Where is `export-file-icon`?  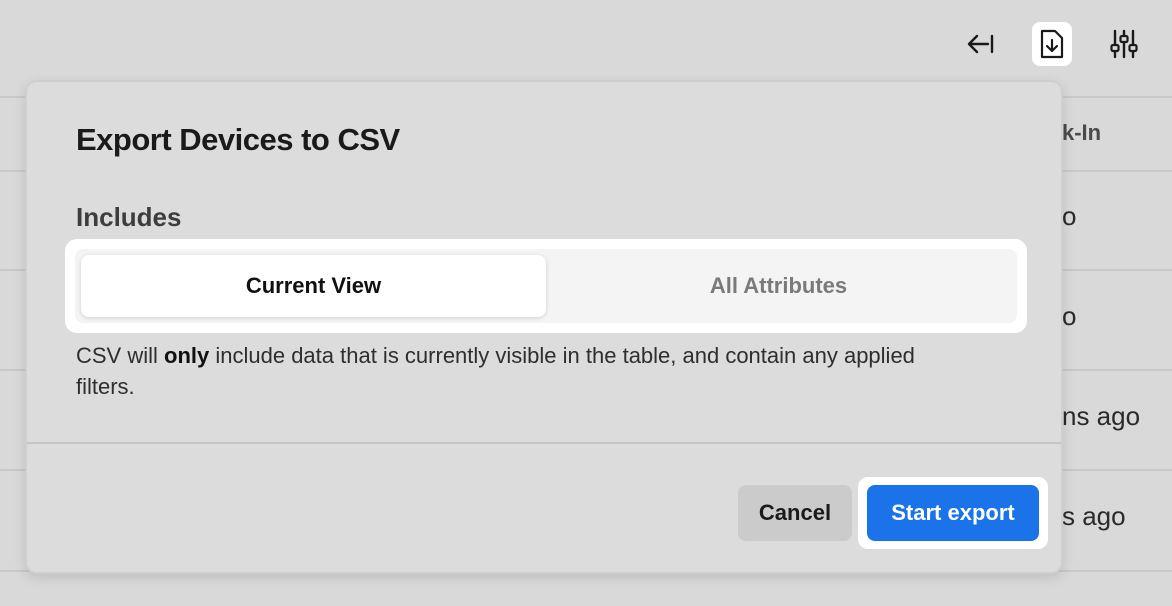
export-file-icon is located at coordinates (1052, 44).